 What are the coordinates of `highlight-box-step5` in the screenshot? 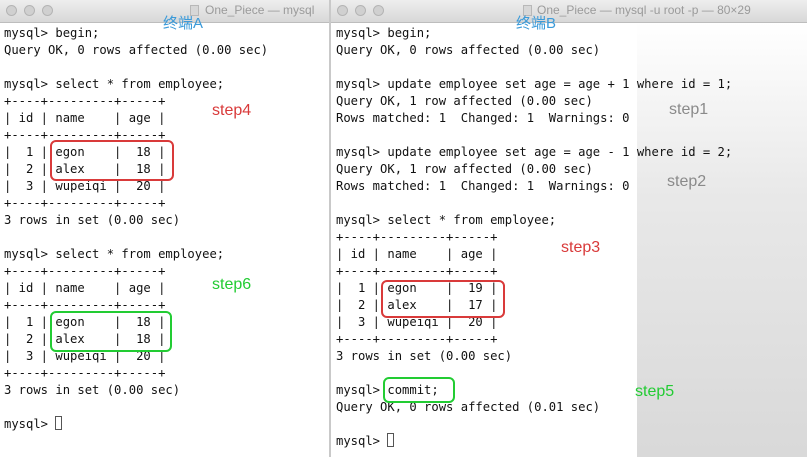 It's located at (419, 390).